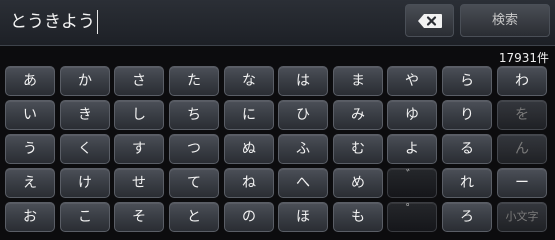 This screenshot has width=555, height=240. I want to click on key-6-1: み, so click(358, 115).